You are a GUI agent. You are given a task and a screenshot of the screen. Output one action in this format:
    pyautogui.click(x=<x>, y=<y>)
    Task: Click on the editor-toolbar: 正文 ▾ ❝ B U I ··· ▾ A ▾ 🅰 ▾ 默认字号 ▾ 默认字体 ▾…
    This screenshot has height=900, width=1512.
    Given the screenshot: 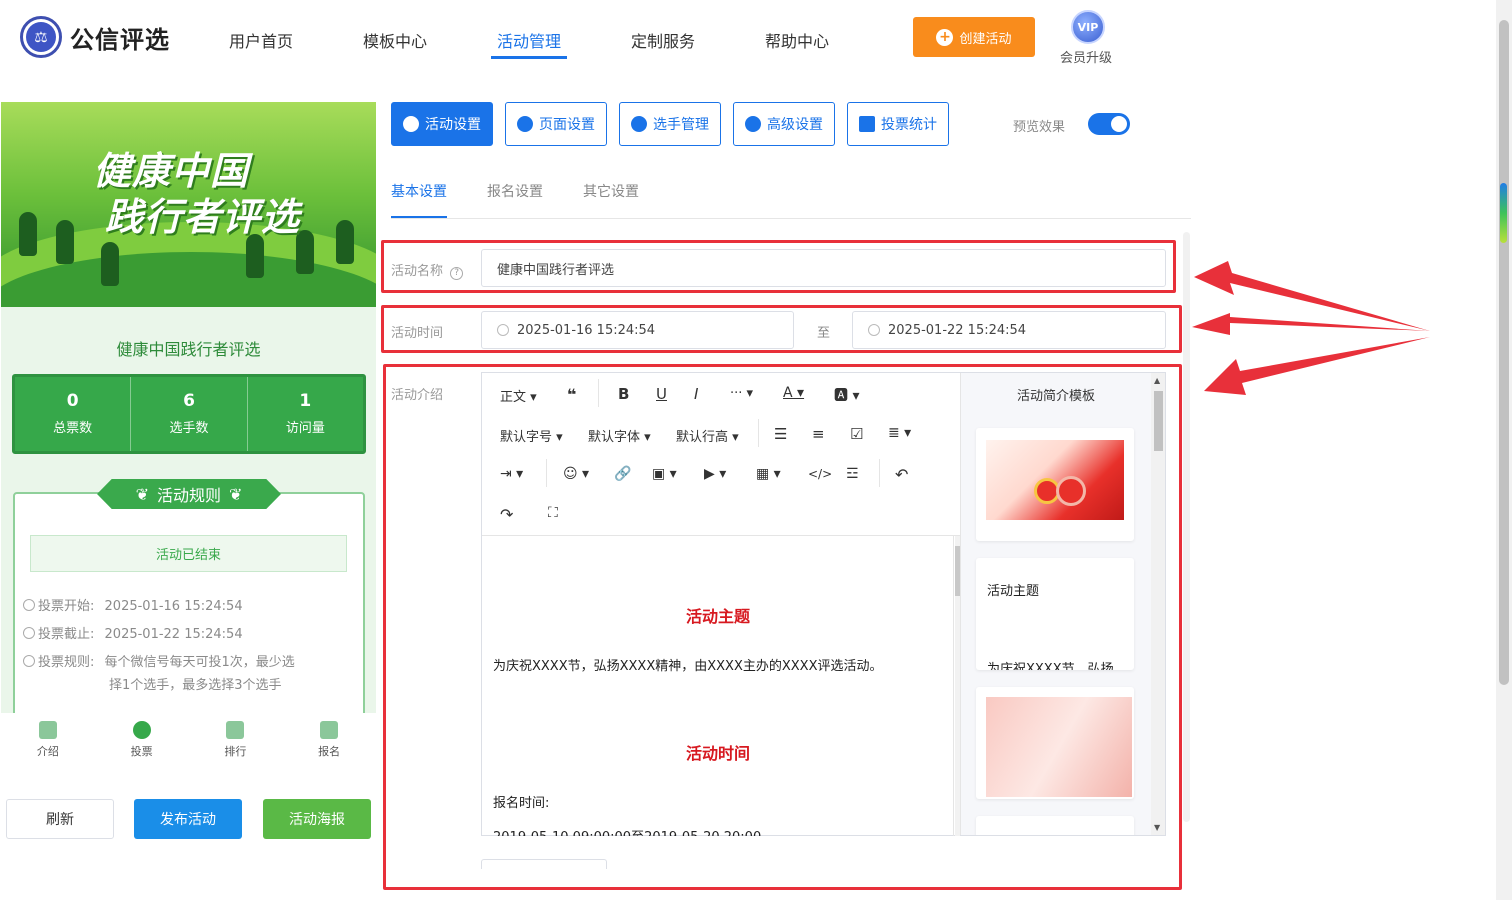 What is the action you would take?
    pyautogui.click(x=721, y=454)
    